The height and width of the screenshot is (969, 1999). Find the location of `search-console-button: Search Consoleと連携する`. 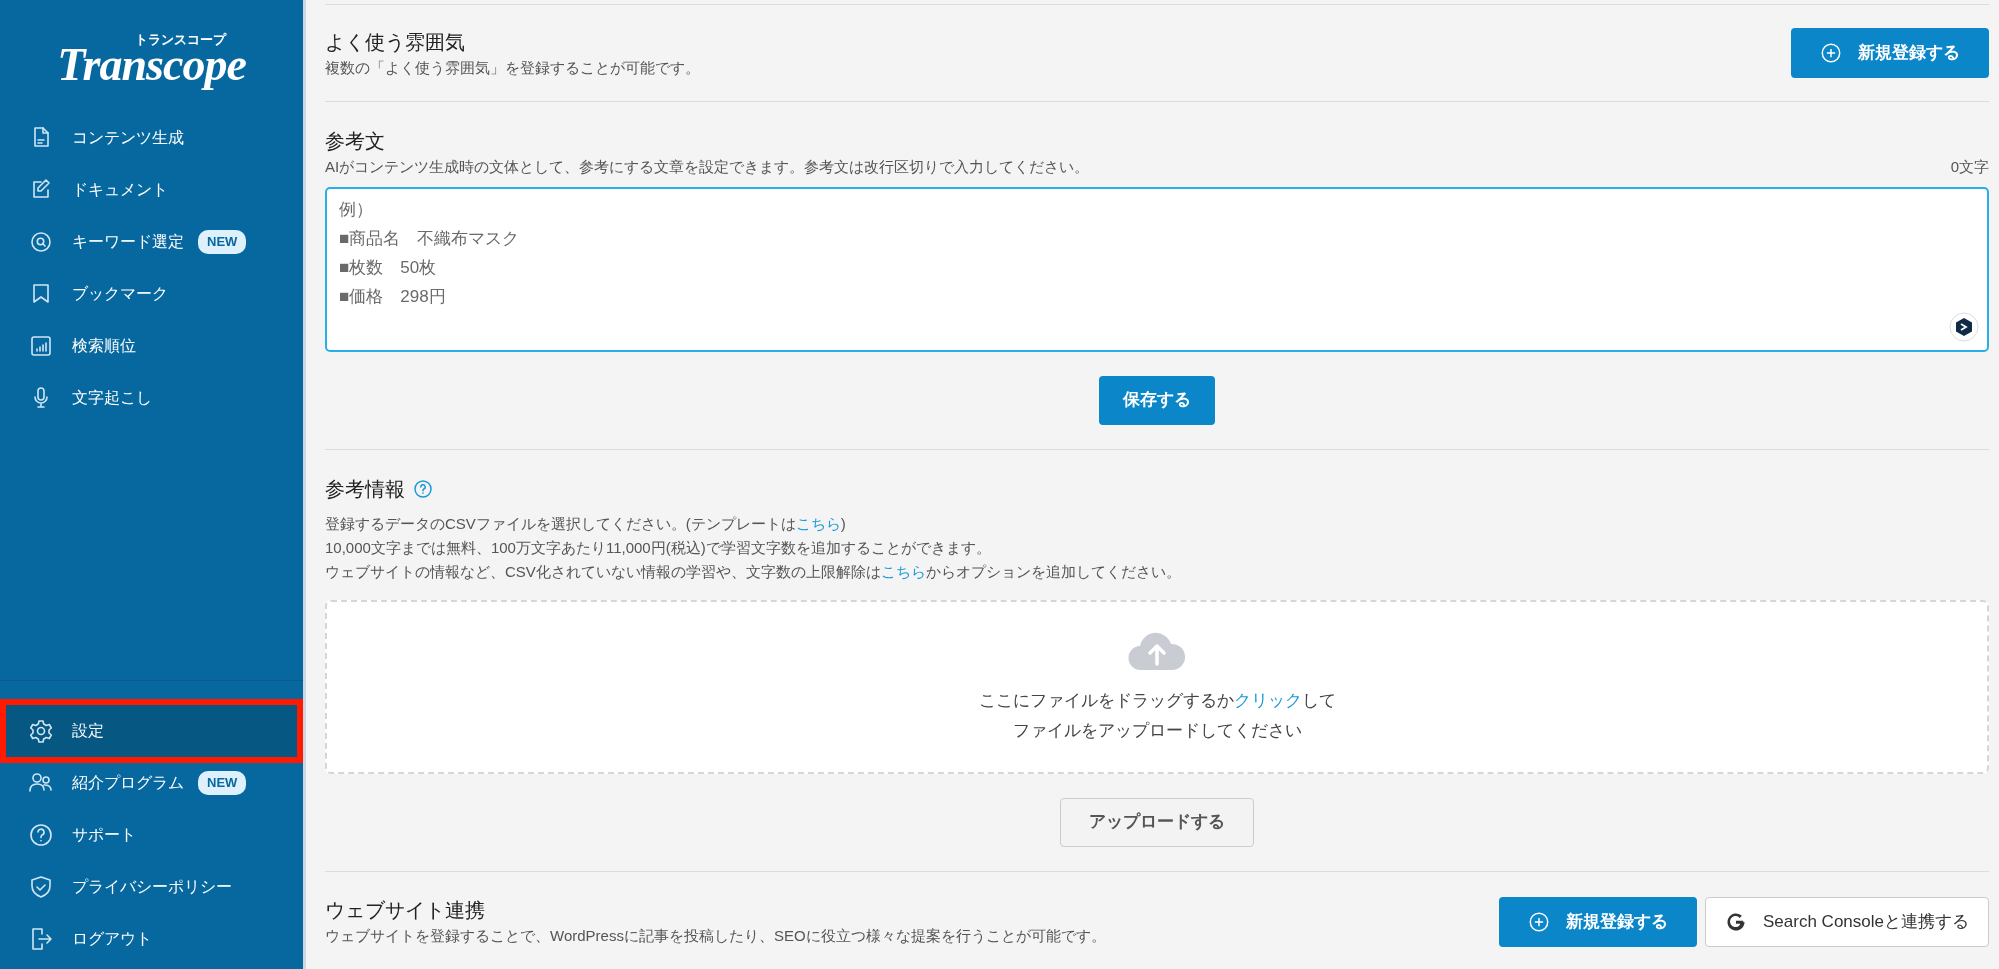

search-console-button: Search Consoleと連携する is located at coordinates (1847, 921).